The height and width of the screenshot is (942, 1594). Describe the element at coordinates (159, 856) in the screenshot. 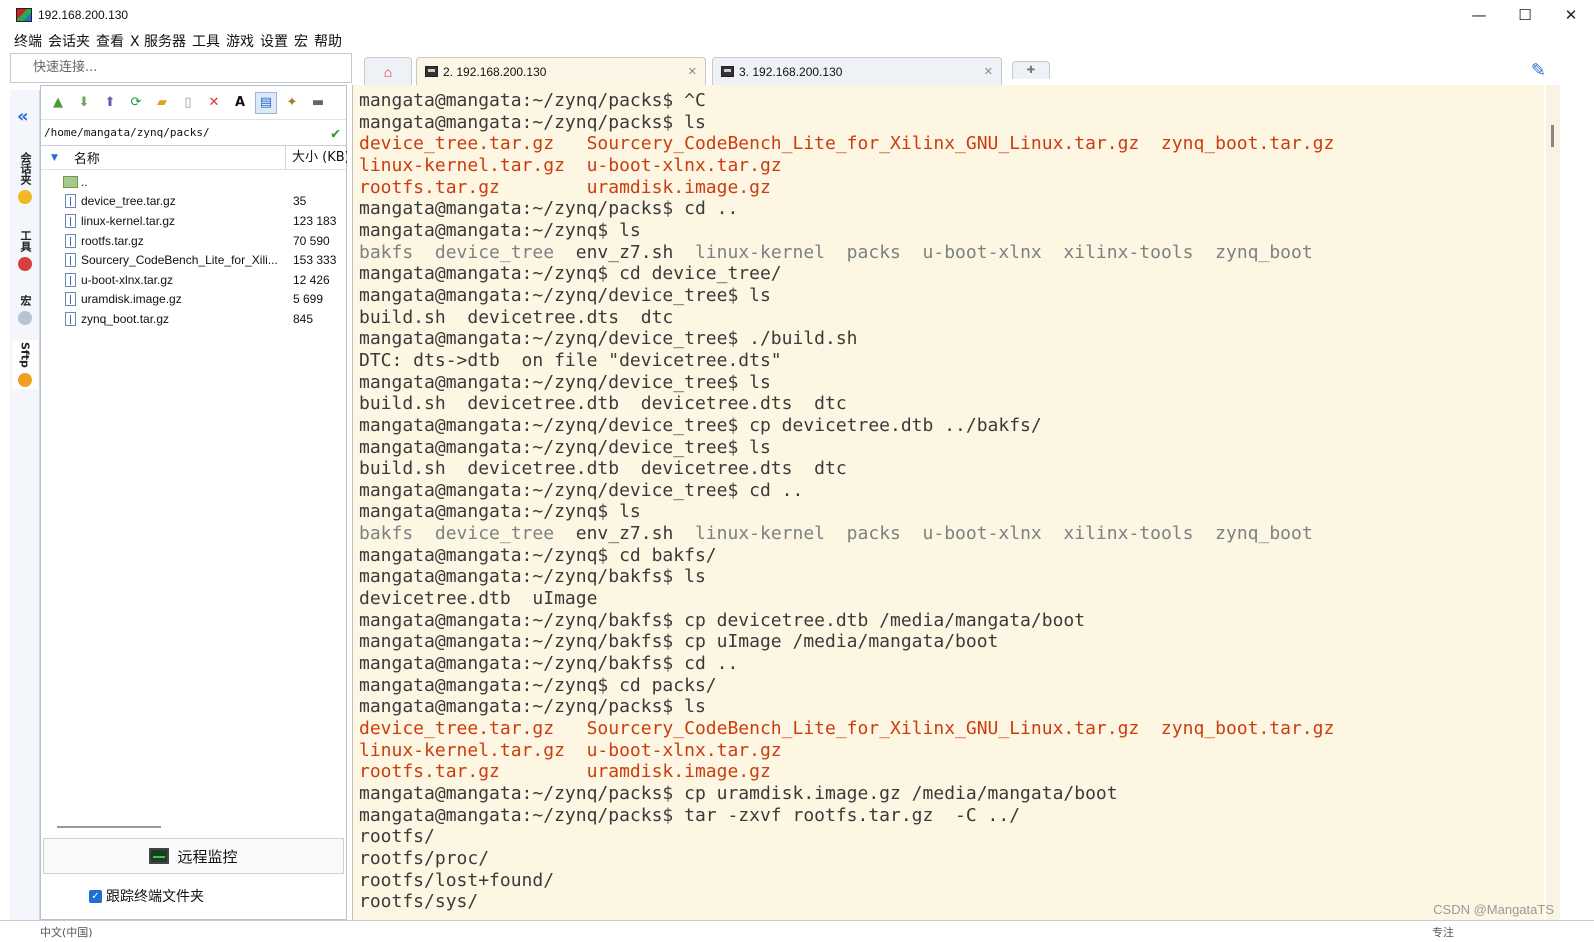

I see `monitor-icon` at that location.